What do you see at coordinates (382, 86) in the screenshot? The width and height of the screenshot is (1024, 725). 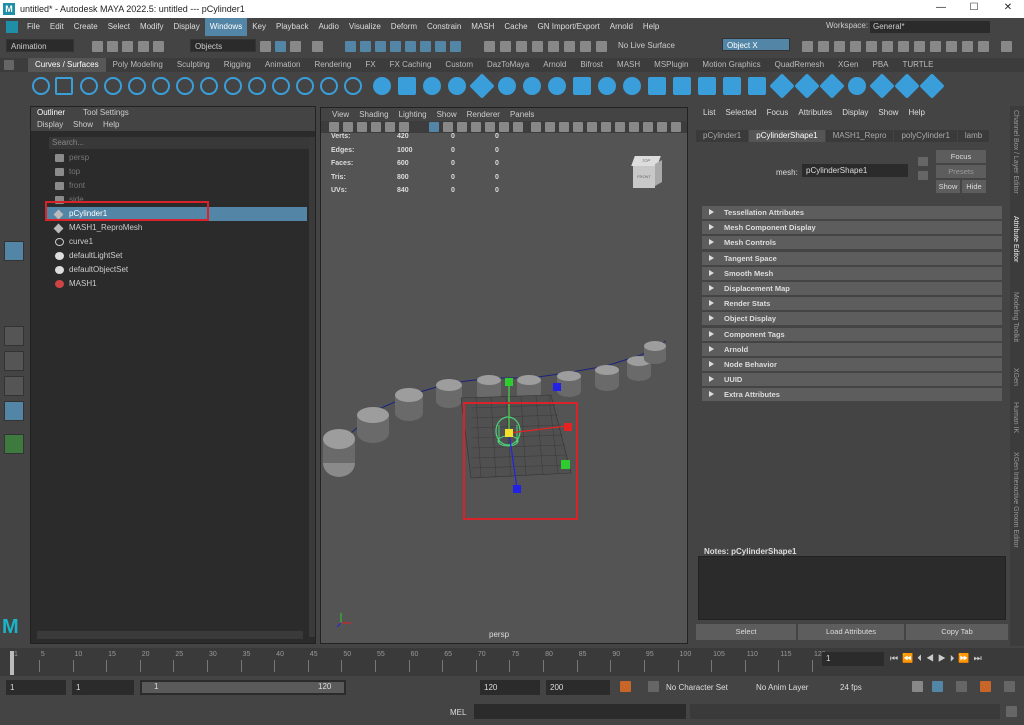 I see `nurbs-sphere-icon` at bounding box center [382, 86].